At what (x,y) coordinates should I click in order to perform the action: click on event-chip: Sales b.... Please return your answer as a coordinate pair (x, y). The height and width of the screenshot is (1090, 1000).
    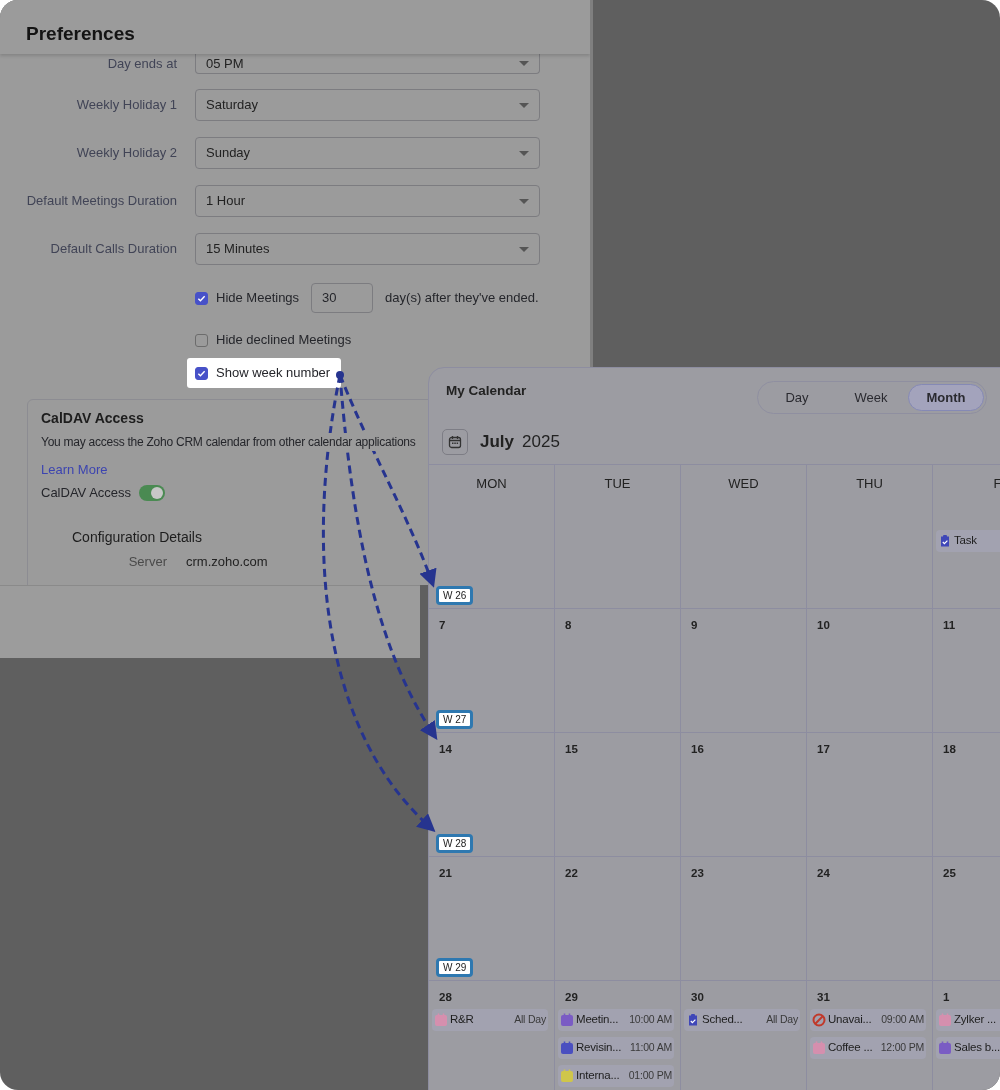
    Looking at the image, I should click on (968, 1048).